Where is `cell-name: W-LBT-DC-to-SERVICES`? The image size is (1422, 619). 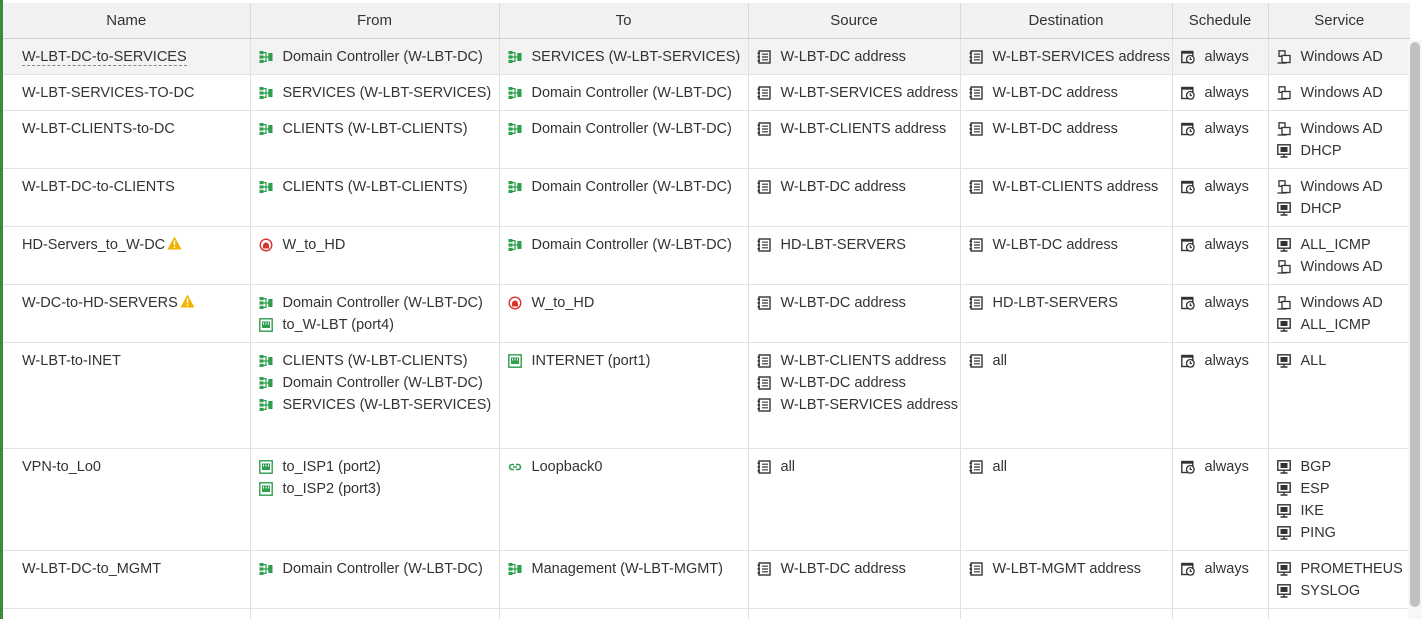 cell-name: W-LBT-DC-to-SERVICES is located at coordinates (127, 56).